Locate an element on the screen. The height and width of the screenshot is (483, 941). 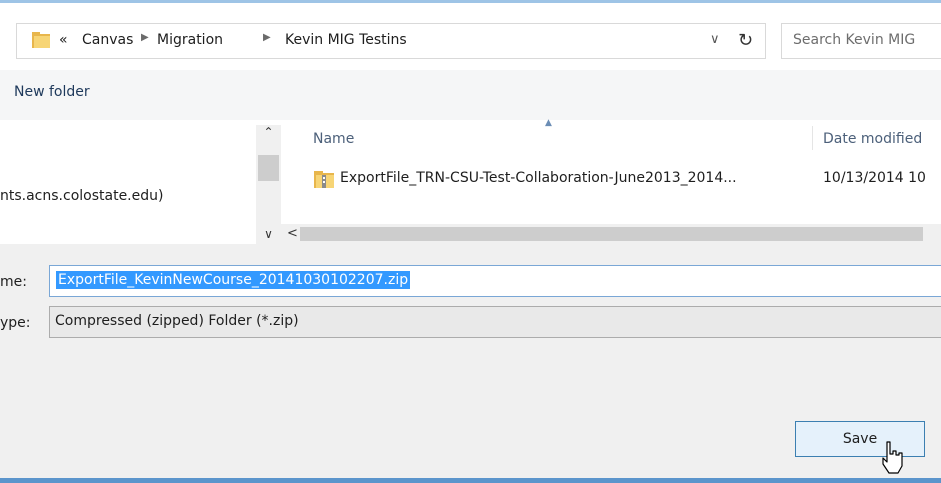
window-bottom-border is located at coordinates (470, 480).